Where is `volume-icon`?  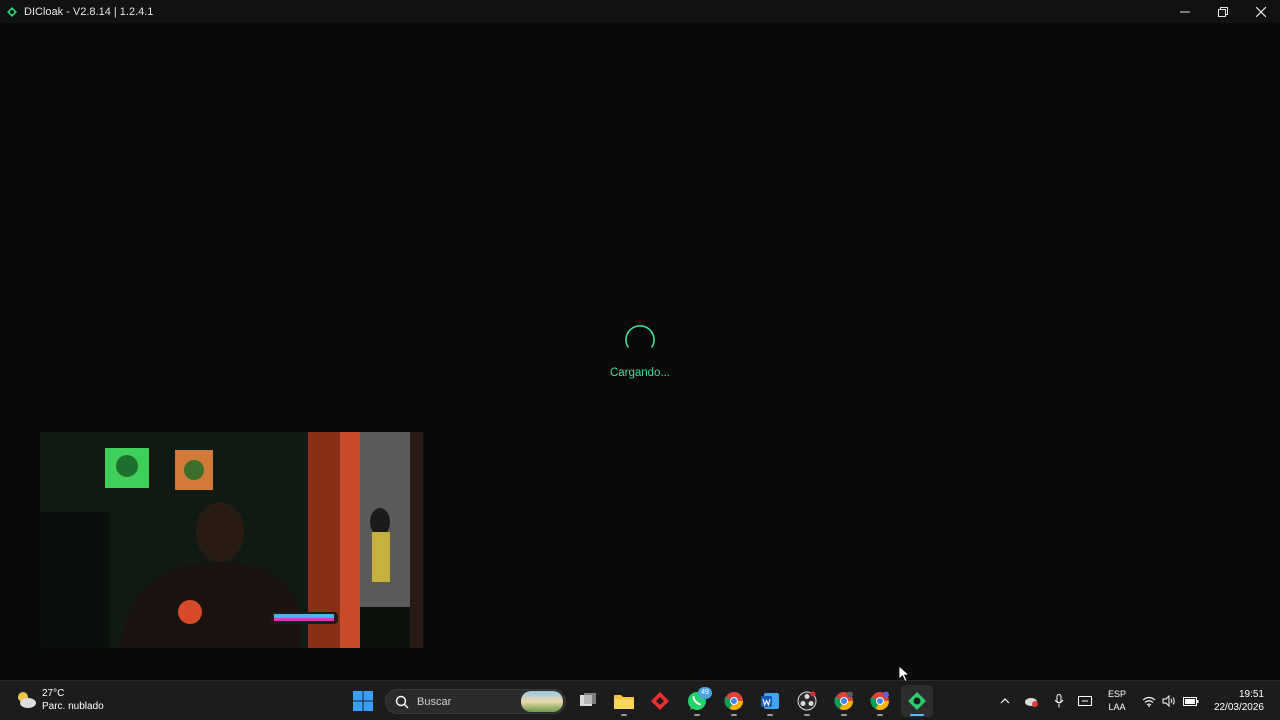 volume-icon is located at coordinates (1168, 701).